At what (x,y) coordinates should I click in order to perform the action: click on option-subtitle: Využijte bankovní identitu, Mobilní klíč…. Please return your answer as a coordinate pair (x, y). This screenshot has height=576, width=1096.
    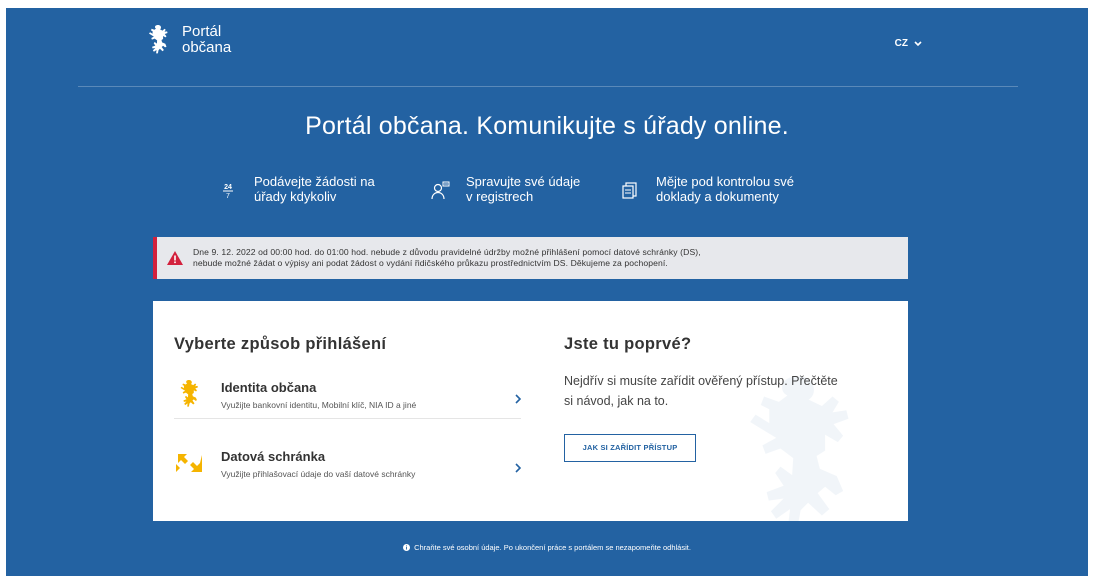
    Looking at the image, I should click on (319, 405).